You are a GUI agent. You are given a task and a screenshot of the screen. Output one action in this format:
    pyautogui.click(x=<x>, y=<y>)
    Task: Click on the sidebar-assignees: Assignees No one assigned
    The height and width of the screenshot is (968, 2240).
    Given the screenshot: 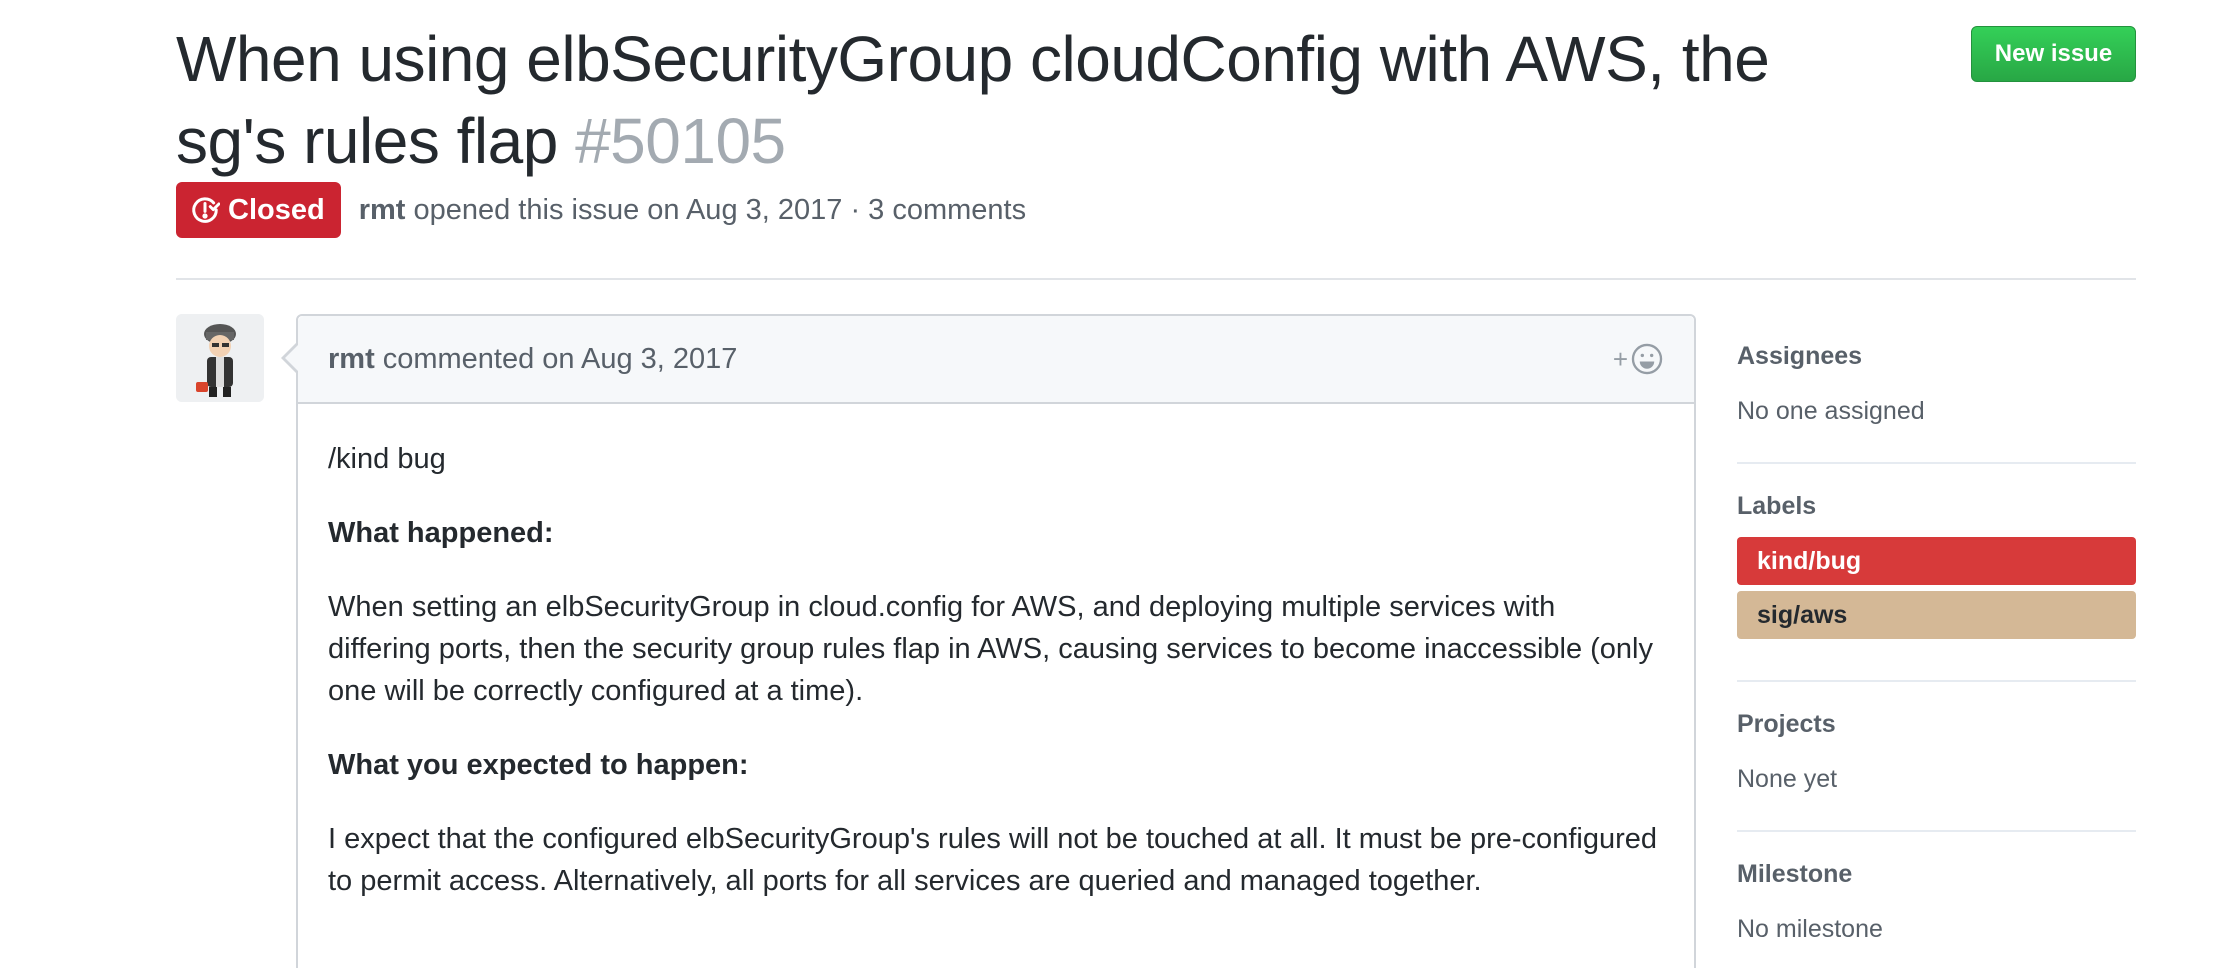 What is the action you would take?
    pyautogui.click(x=1936, y=389)
    